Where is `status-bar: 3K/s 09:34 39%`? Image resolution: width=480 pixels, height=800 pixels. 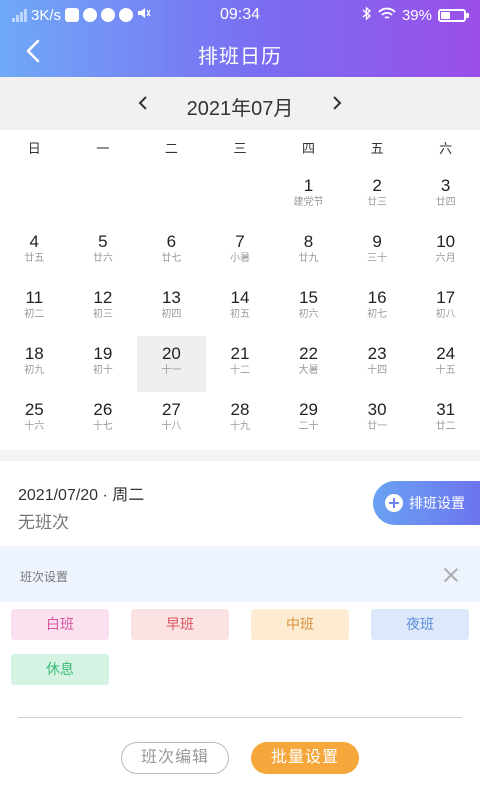 status-bar: 3K/s 09:34 39% is located at coordinates (240, 15).